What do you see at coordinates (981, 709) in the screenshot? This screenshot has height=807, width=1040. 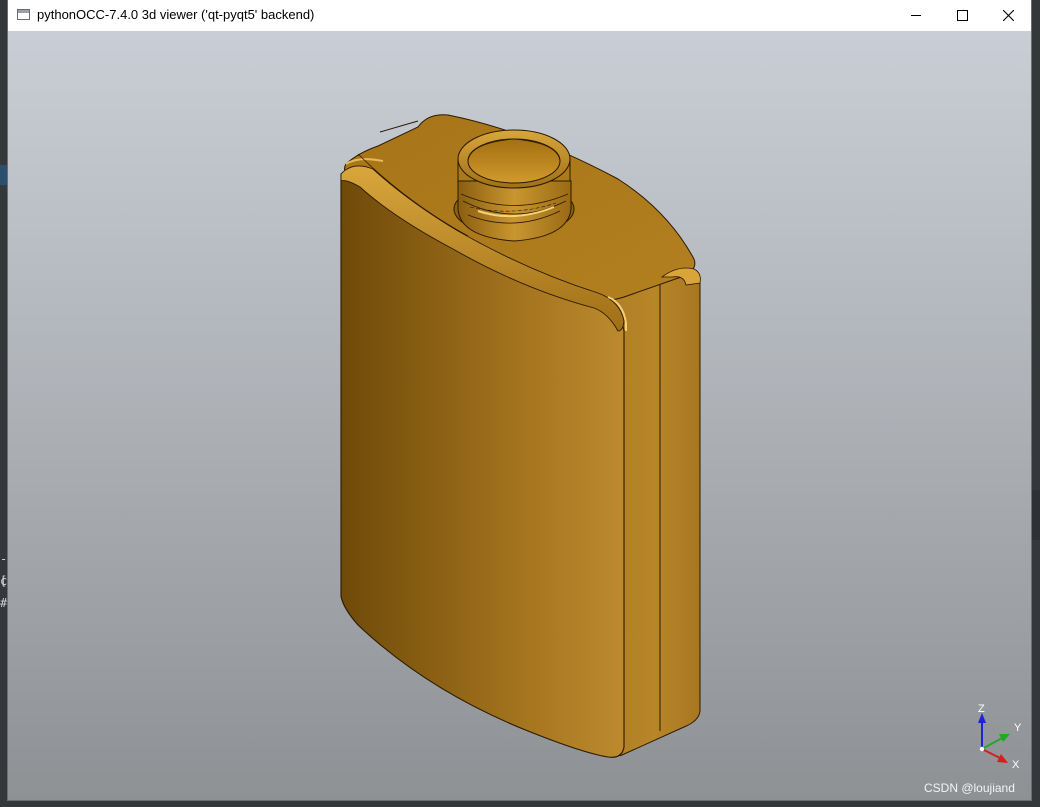 I see `z-axis-label: Z` at bounding box center [981, 709].